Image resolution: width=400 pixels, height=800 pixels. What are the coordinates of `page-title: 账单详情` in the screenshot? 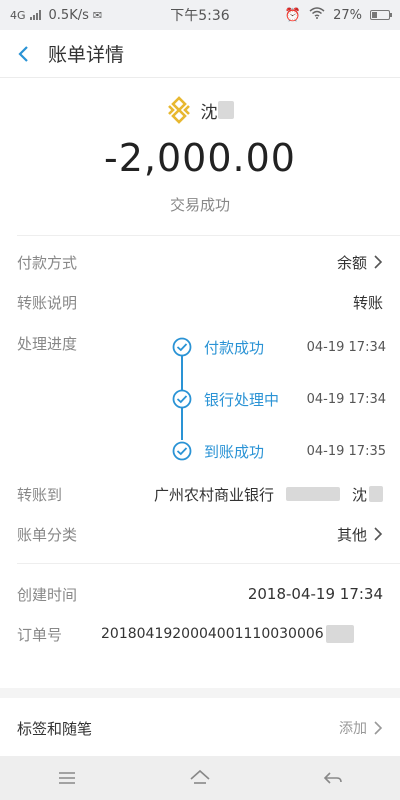 It's located at (86, 55).